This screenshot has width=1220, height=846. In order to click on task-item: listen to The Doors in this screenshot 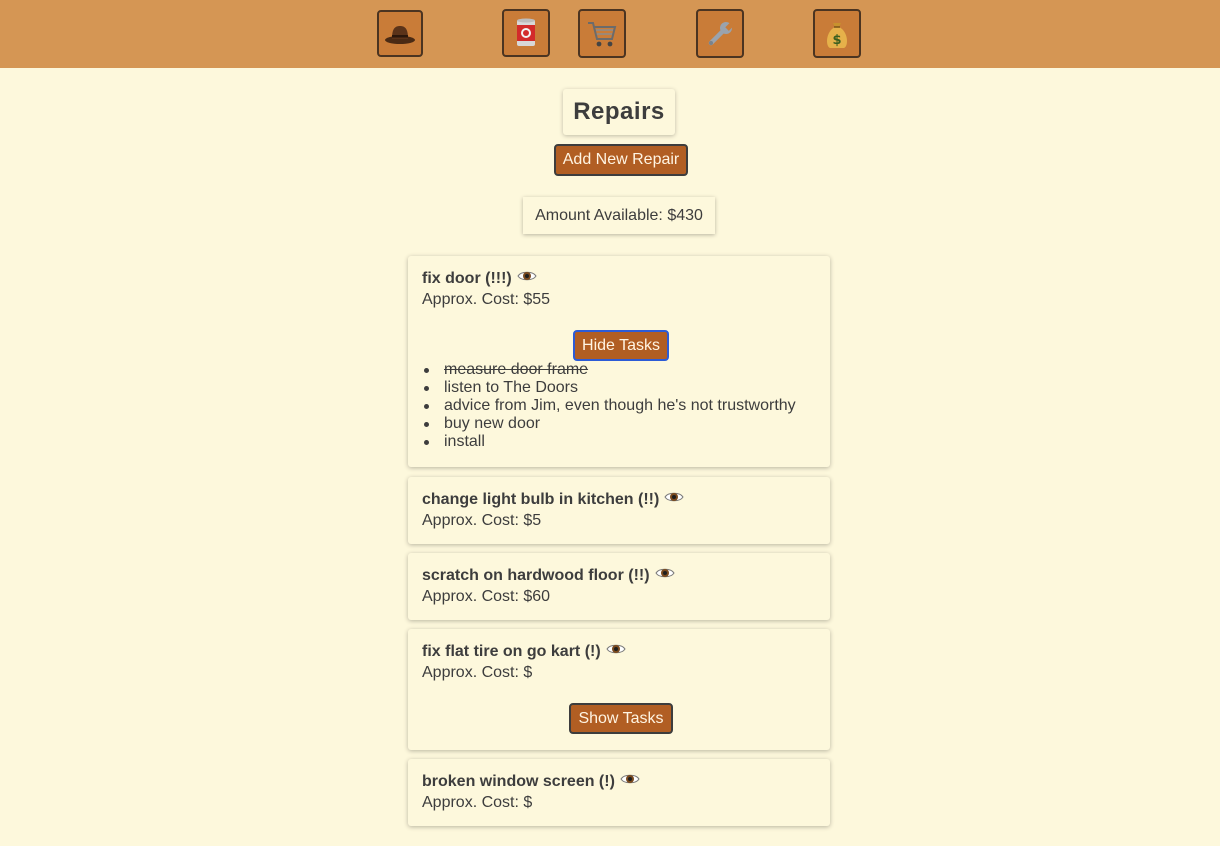, I will do `click(609, 388)`.